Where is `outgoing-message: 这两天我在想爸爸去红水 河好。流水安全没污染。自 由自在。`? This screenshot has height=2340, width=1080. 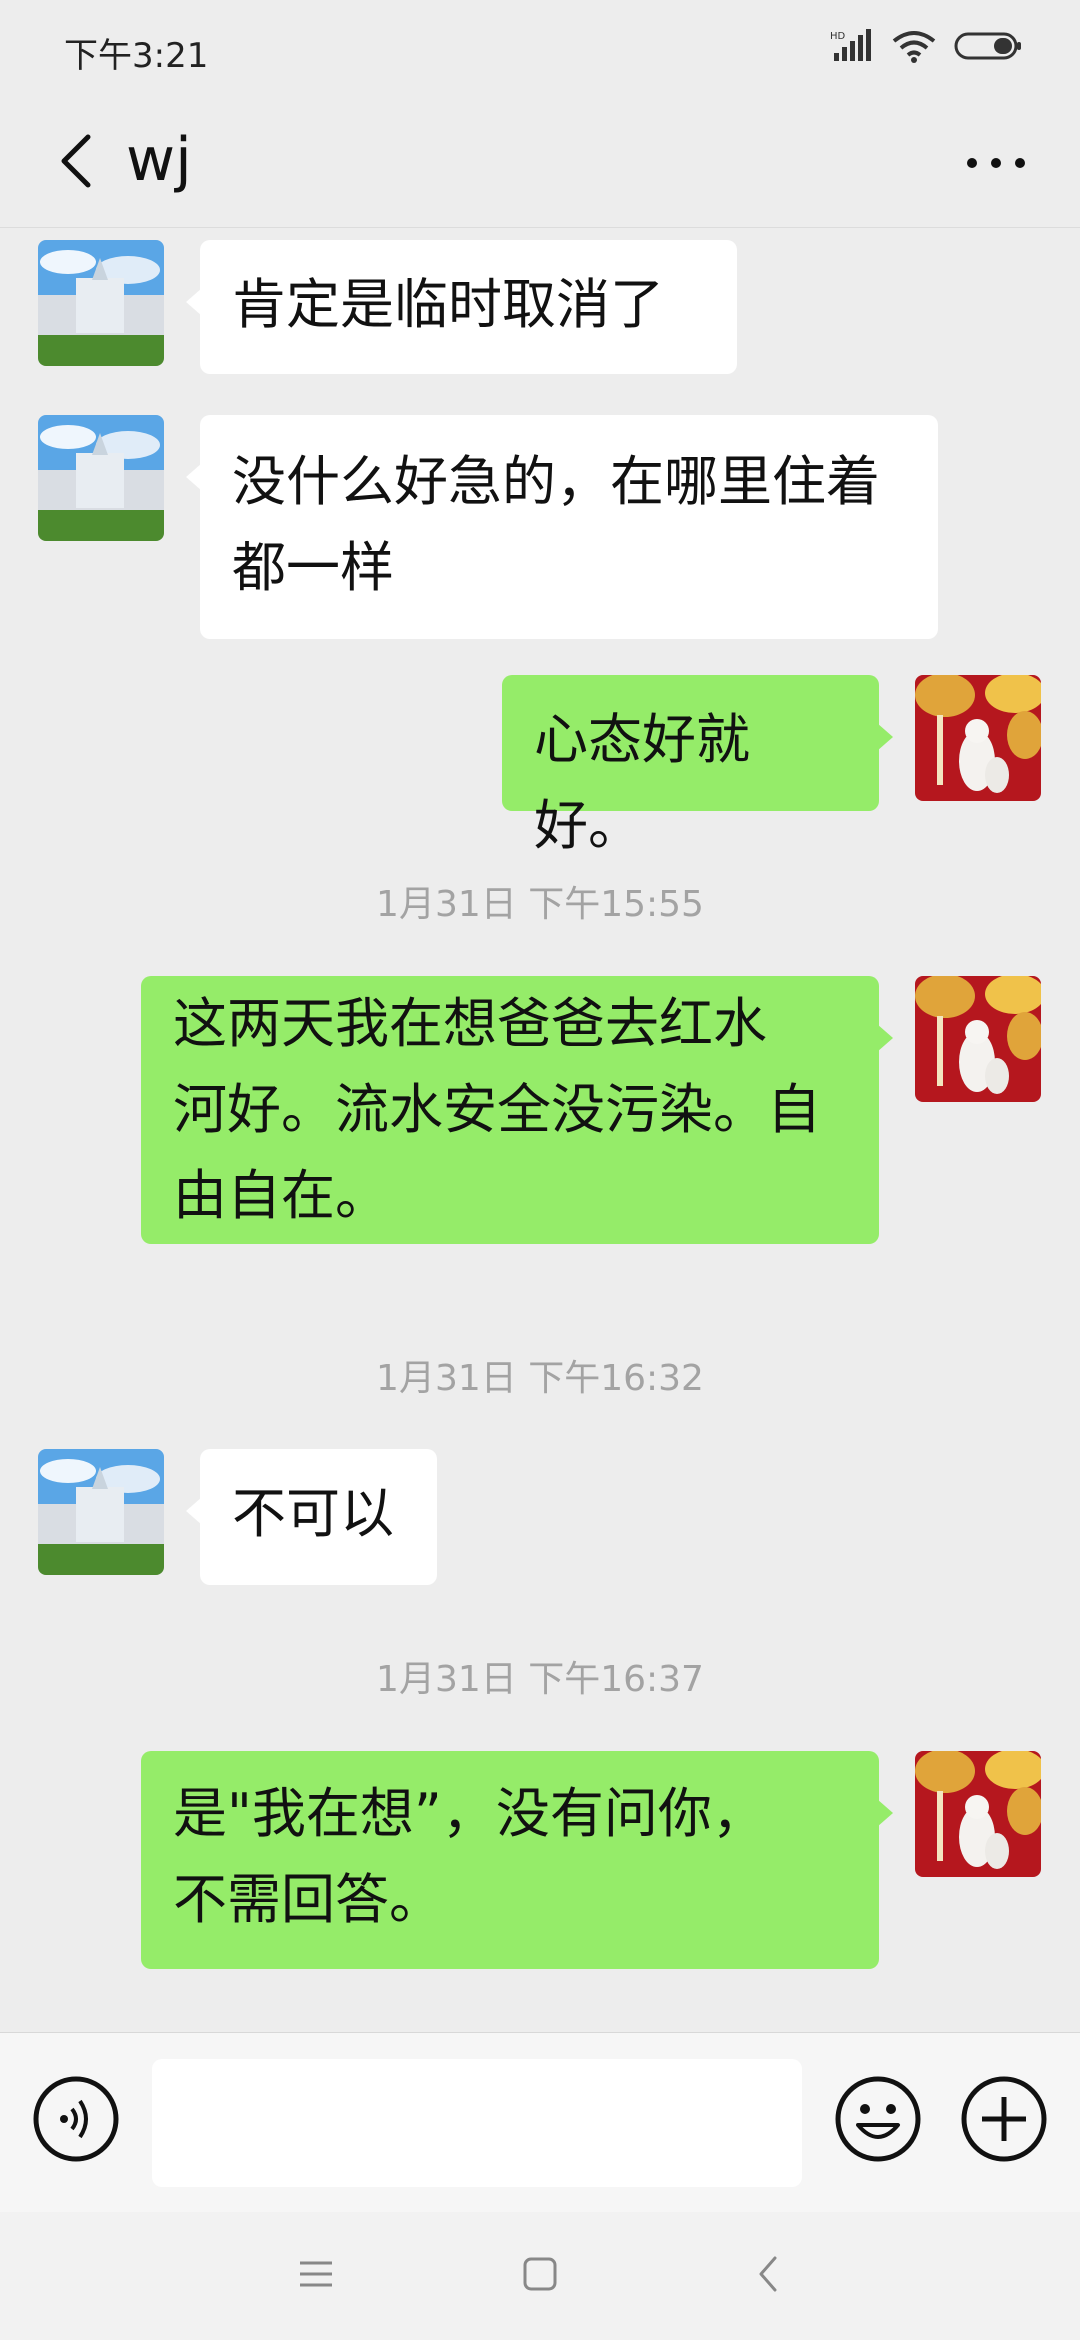
outgoing-message: 这两天我在想爸爸去红水 河好。流水安全没污染。自 由自在。 is located at coordinates (540, 1110).